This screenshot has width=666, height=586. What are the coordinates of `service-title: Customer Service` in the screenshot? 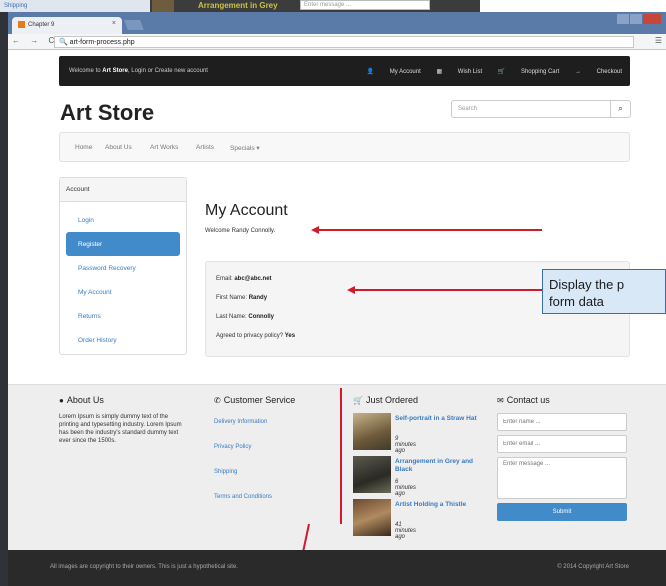 It's located at (259, 400).